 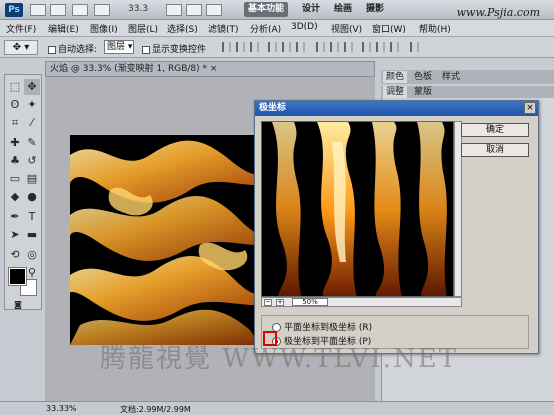 I want to click on 3d-orbit-tool-icon: ◎, so click(x=32, y=255).